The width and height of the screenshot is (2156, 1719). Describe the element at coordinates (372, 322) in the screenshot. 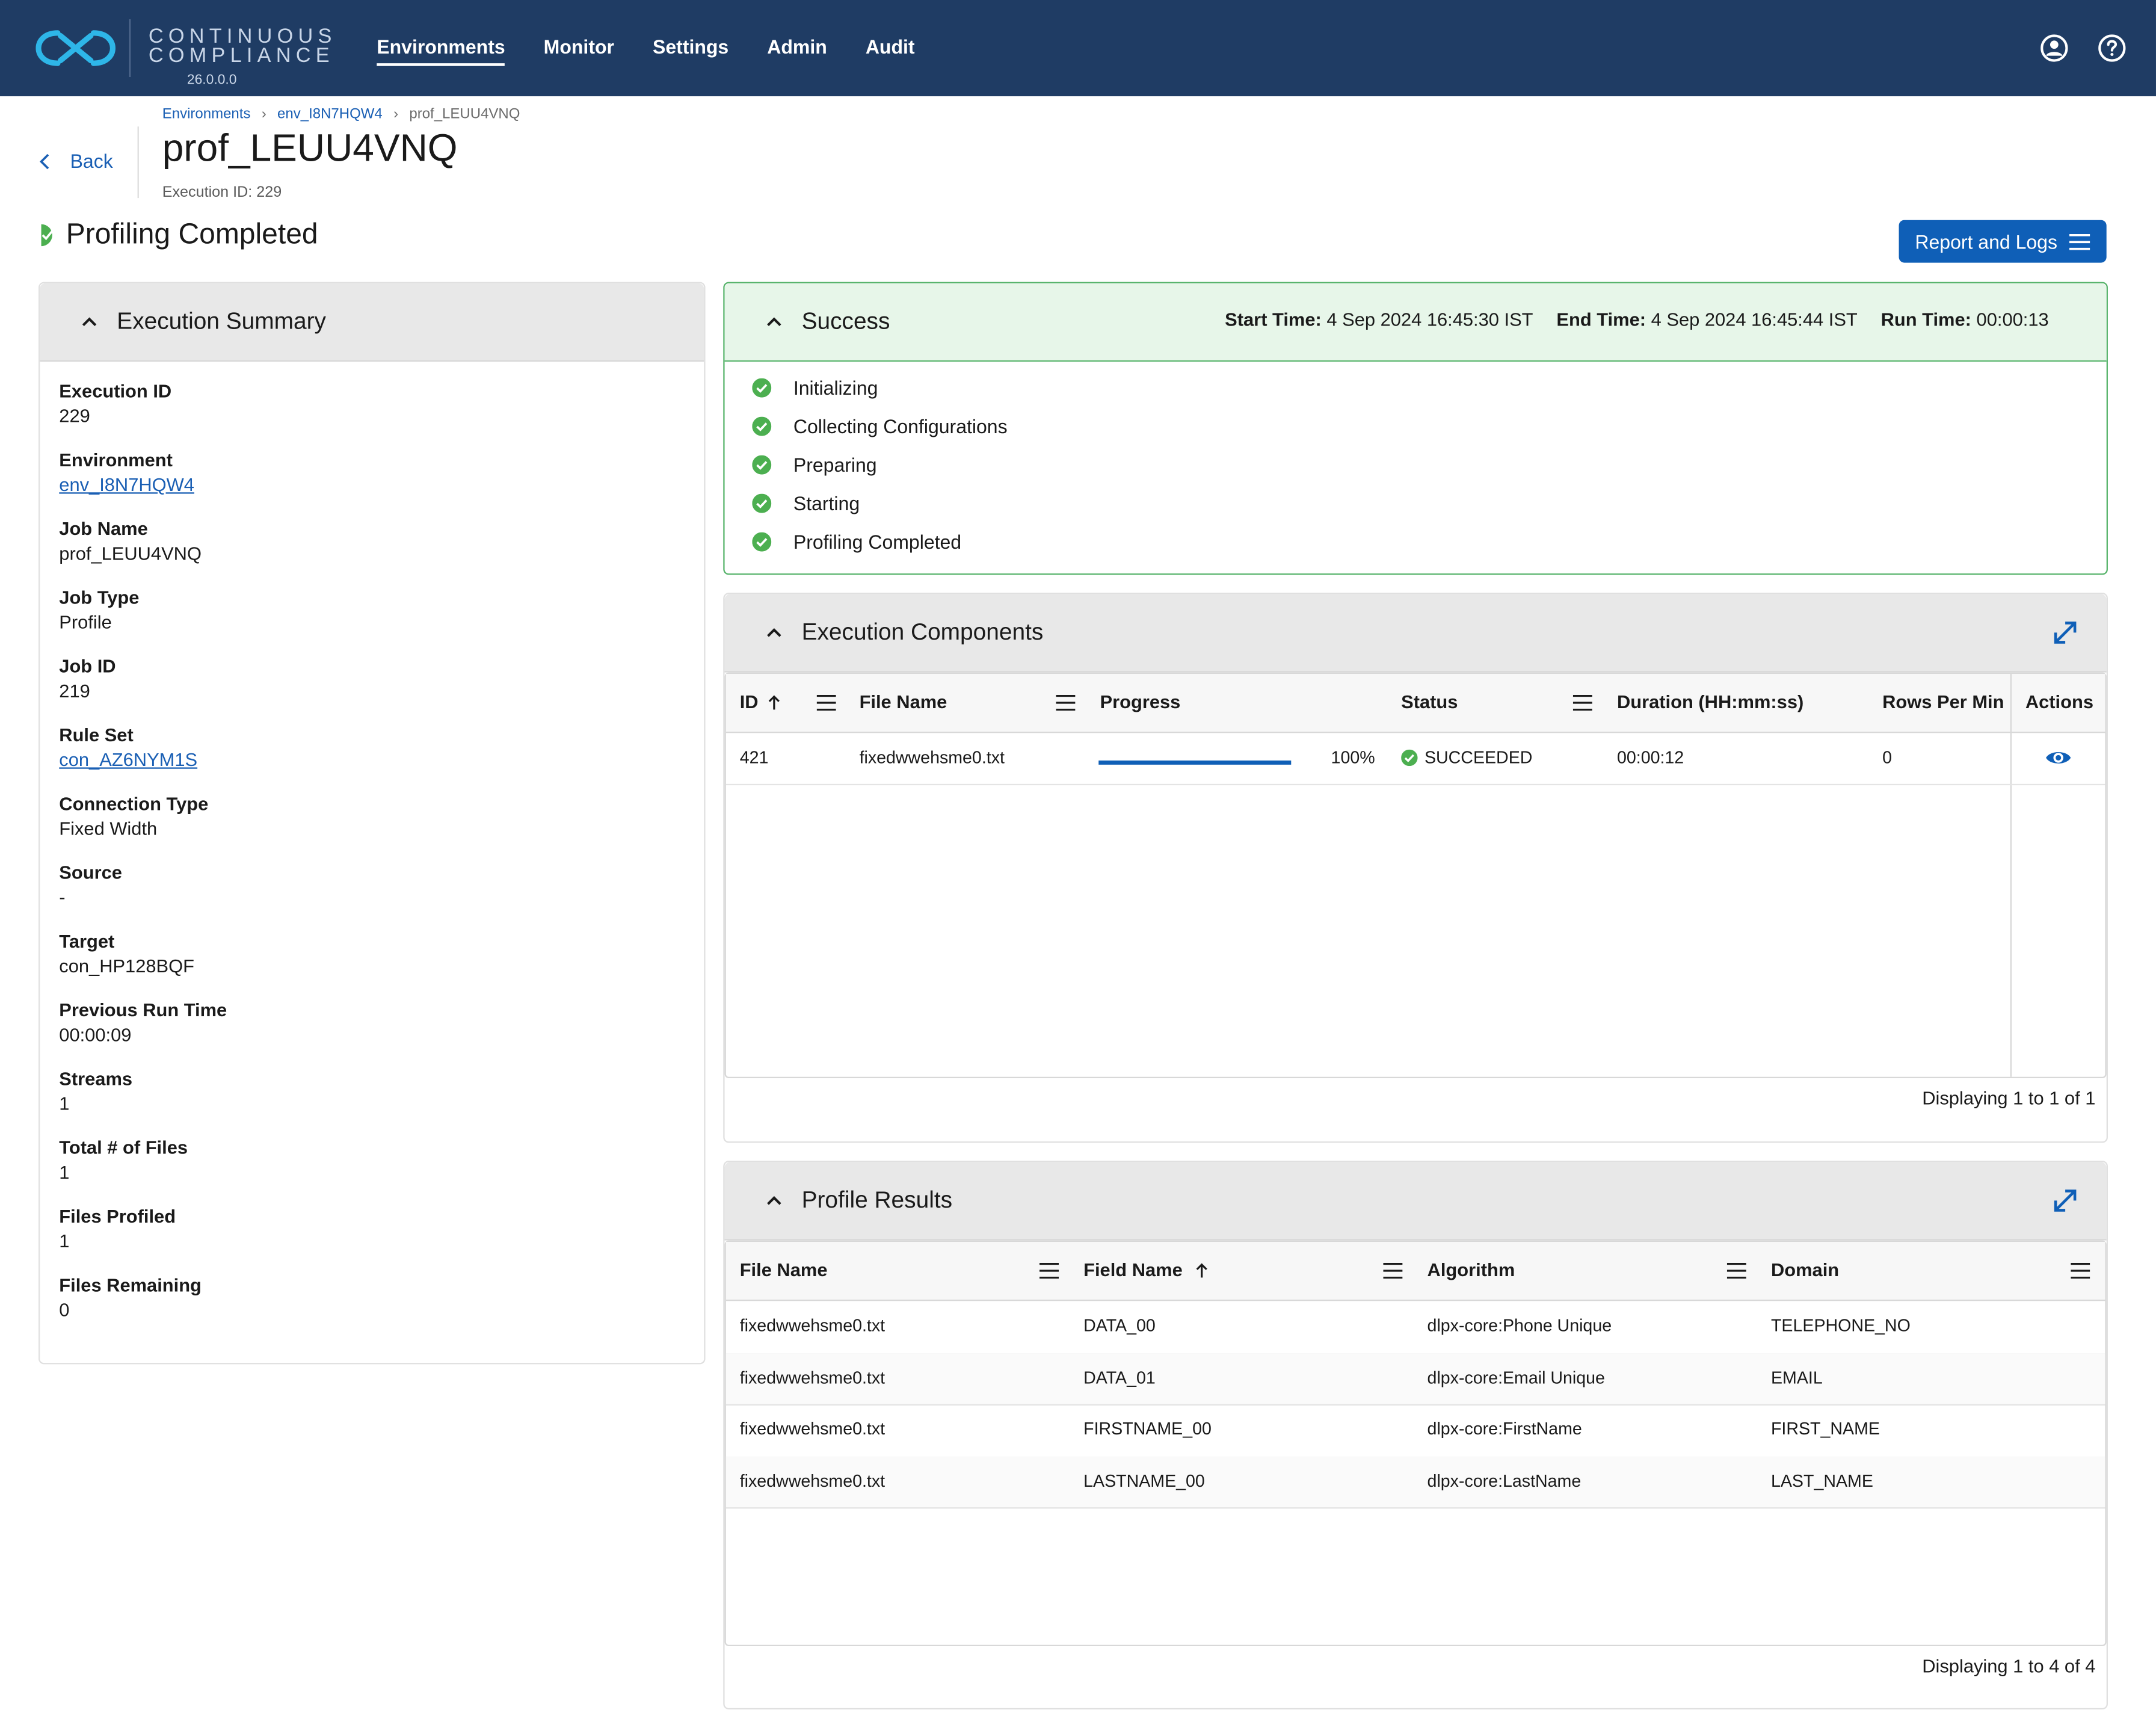

I see `execution-summary-header: Execution Summary` at that location.